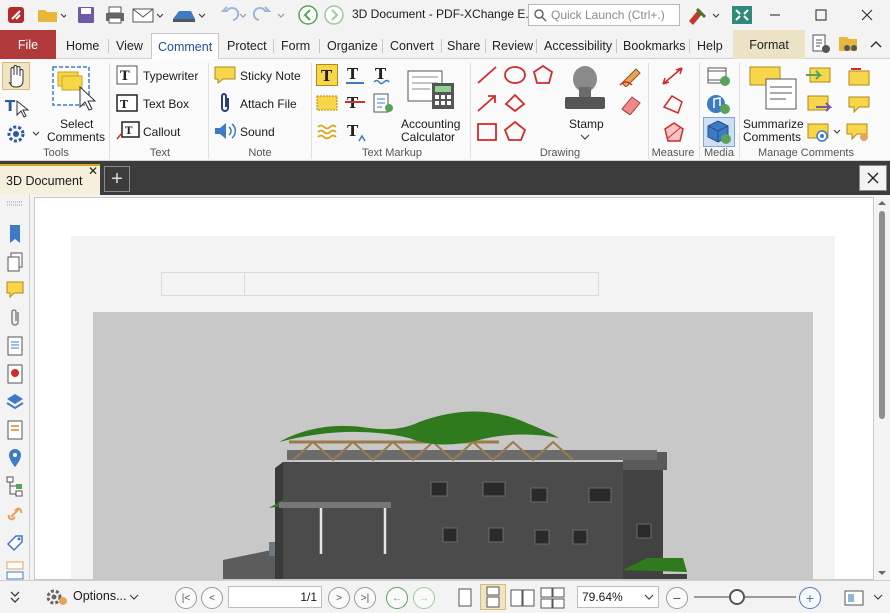  Describe the element at coordinates (585, 136) in the screenshot. I see `stamp-dropdown-icon` at that location.